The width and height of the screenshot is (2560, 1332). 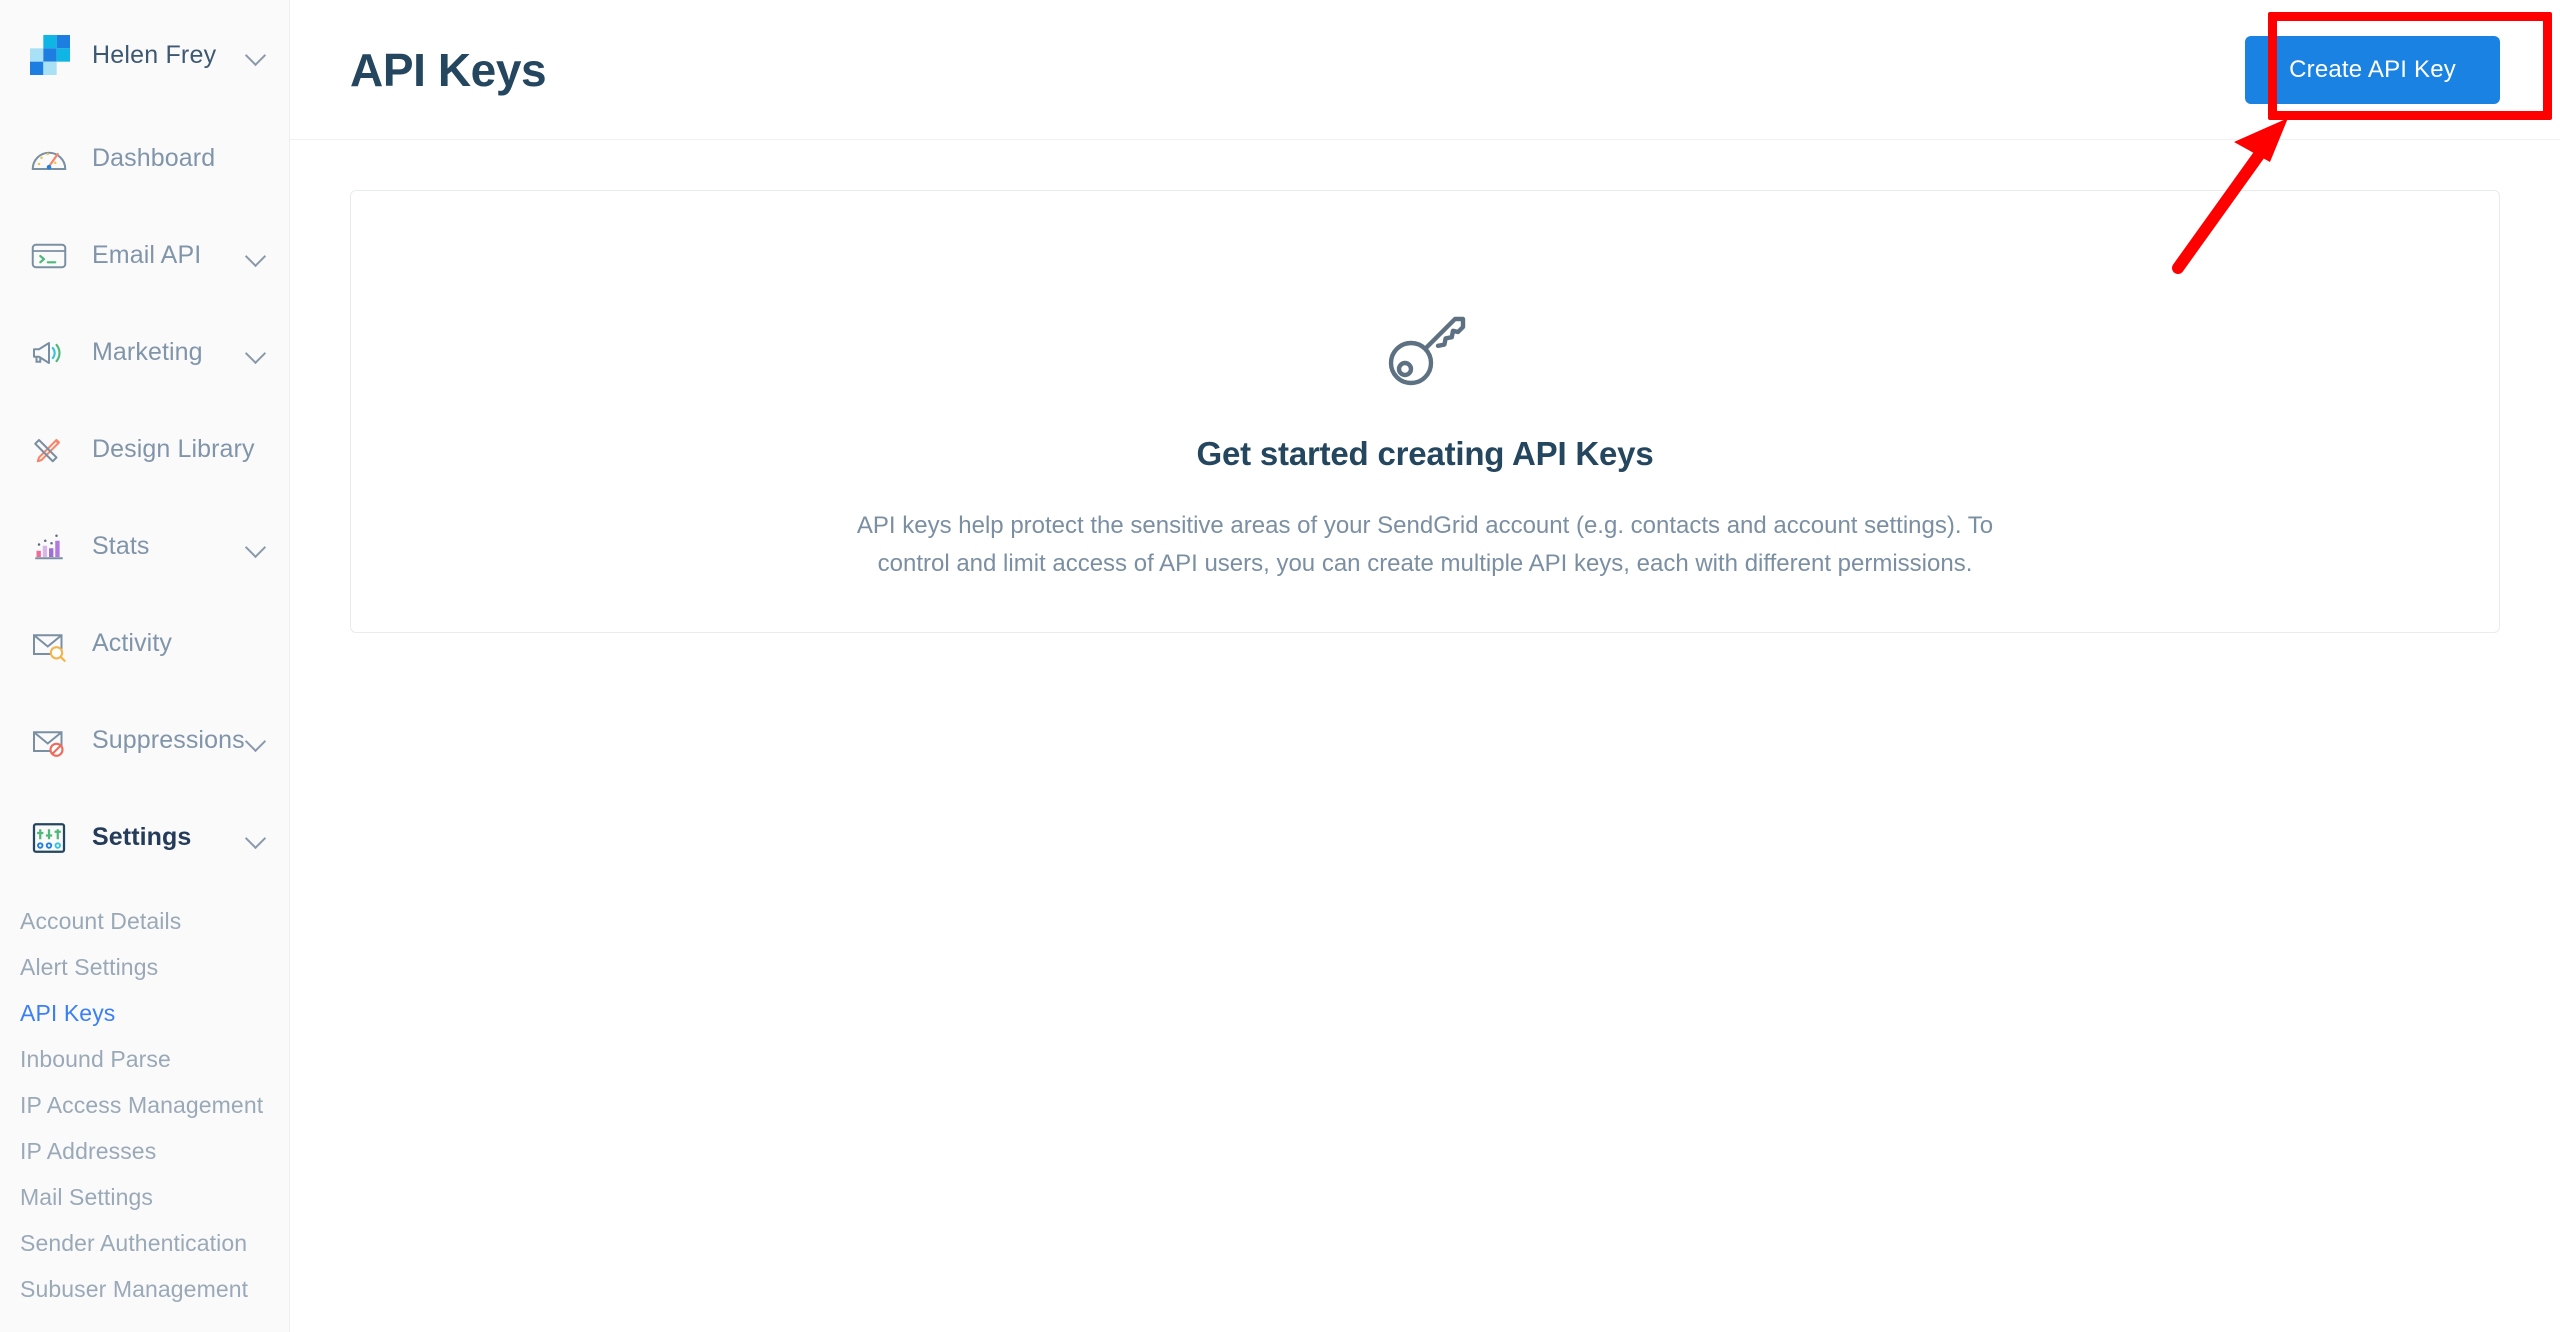 I want to click on sidebar-item-label: Stats, so click(x=121, y=546).